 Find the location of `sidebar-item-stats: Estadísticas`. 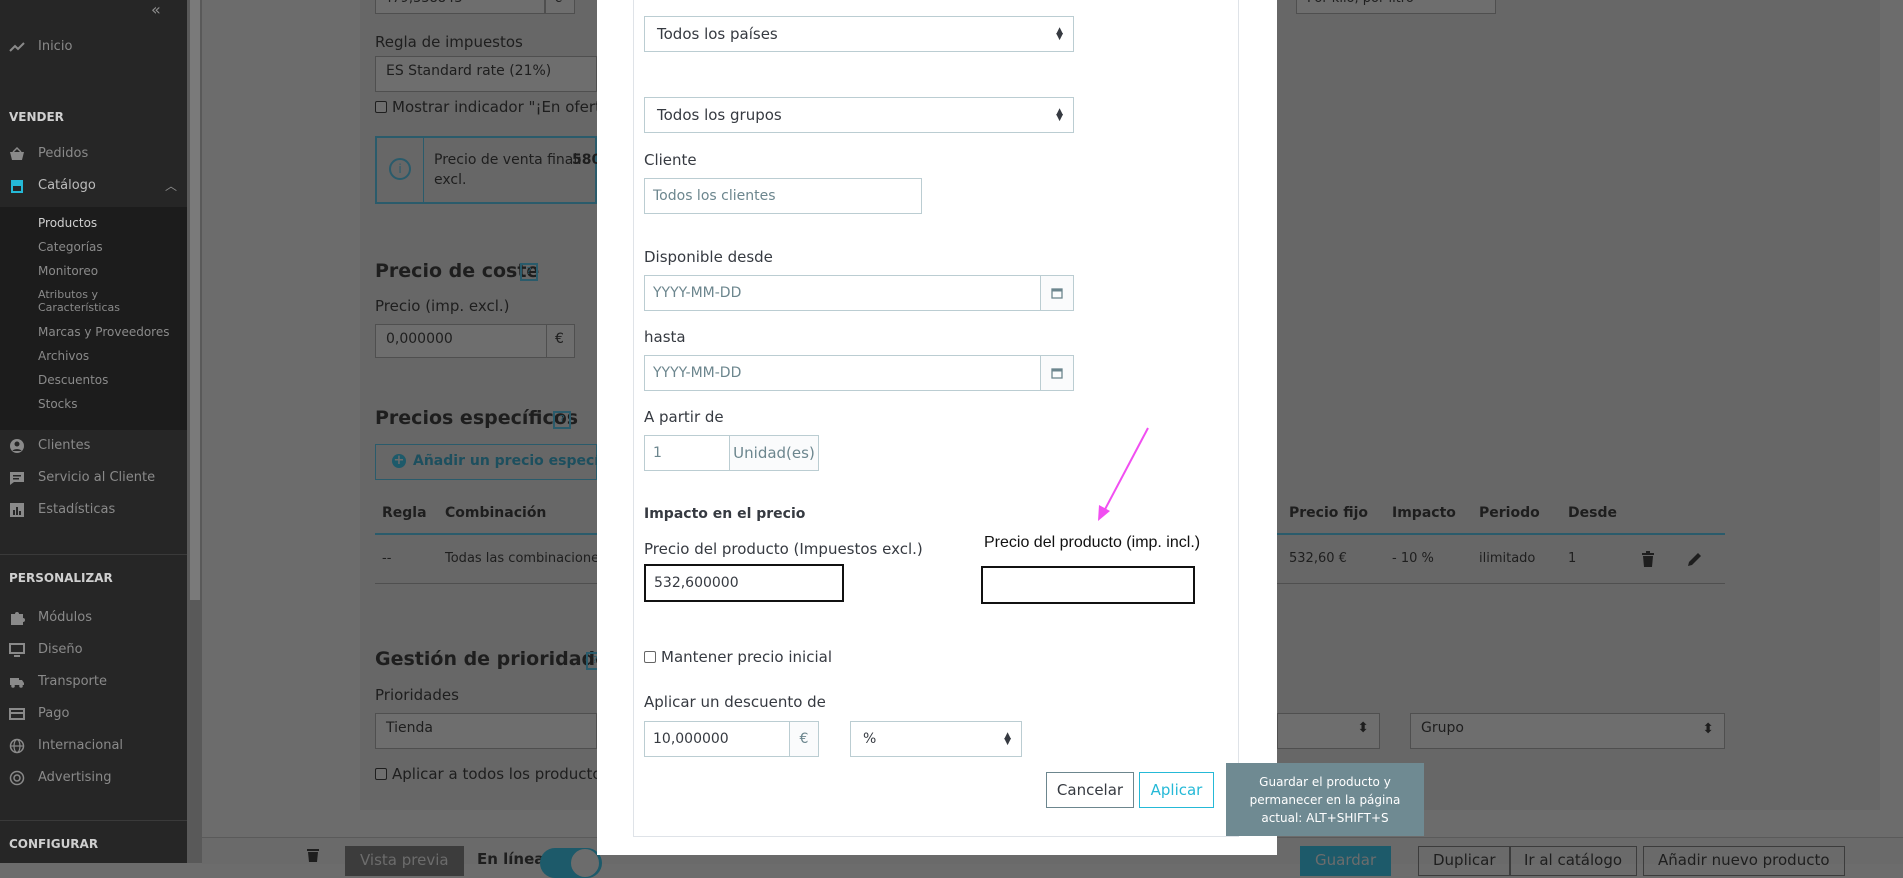

sidebar-item-stats: Estadísticas is located at coordinates (93, 511).